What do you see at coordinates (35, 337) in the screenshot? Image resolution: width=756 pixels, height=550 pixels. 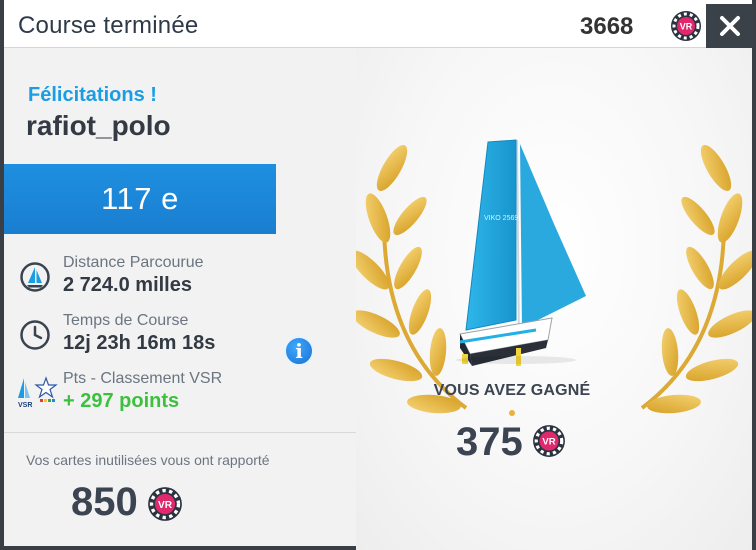 I see `clock-icon` at bounding box center [35, 337].